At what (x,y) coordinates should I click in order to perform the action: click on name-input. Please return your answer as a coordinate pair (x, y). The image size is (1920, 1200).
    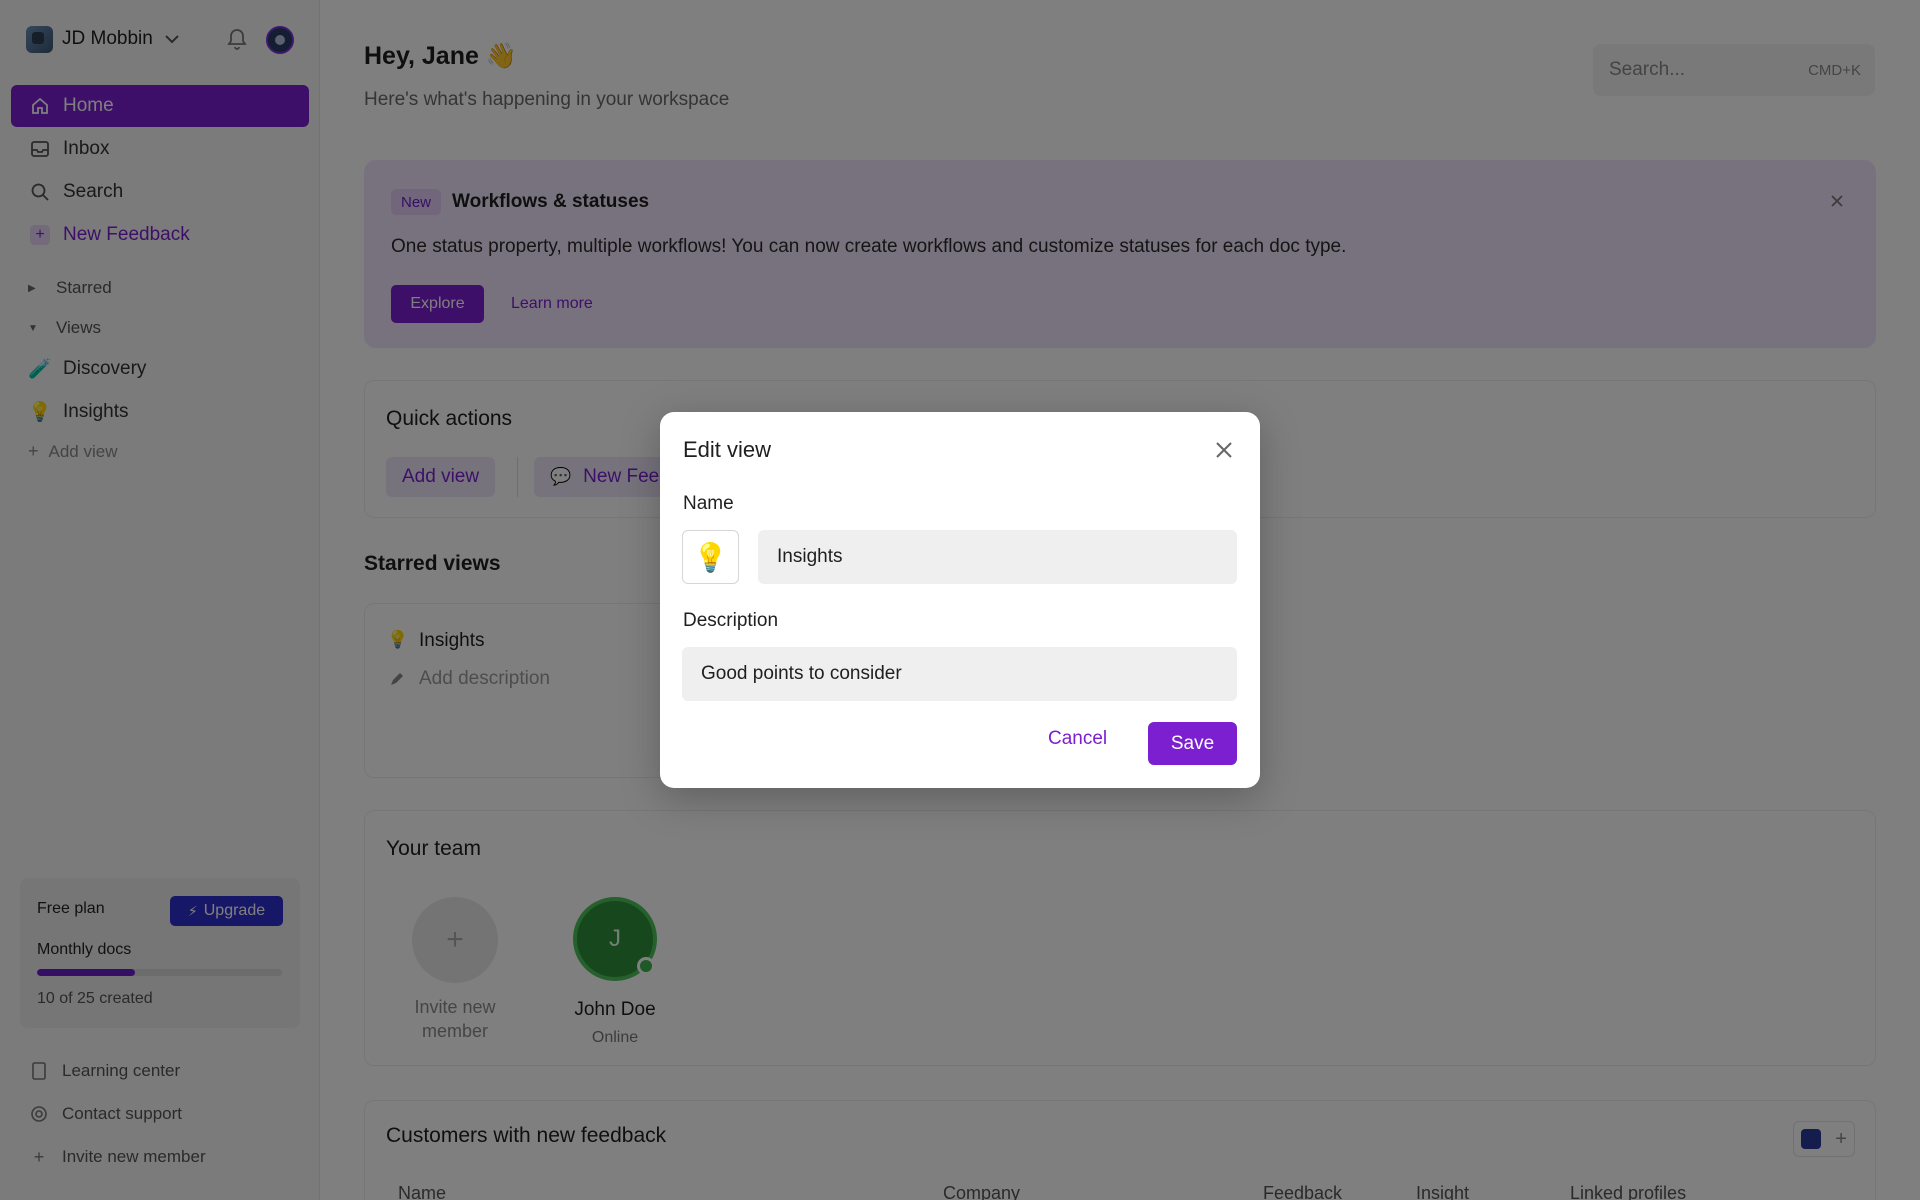
    Looking at the image, I should click on (997, 557).